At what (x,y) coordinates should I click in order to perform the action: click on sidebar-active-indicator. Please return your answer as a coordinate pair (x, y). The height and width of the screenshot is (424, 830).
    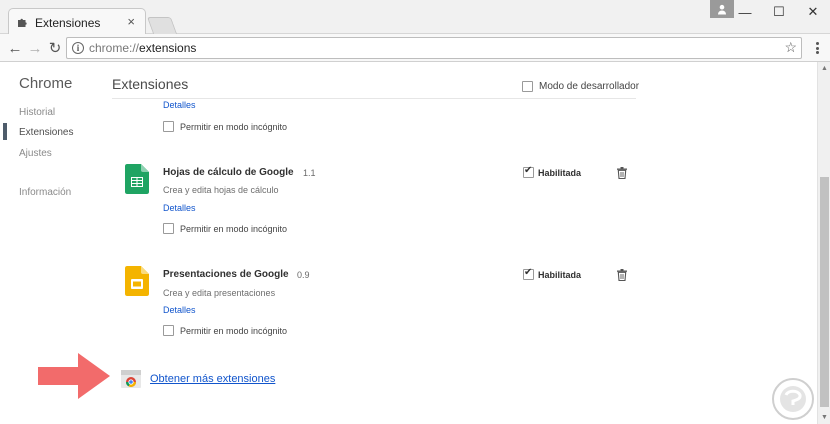
    Looking at the image, I should click on (5, 131).